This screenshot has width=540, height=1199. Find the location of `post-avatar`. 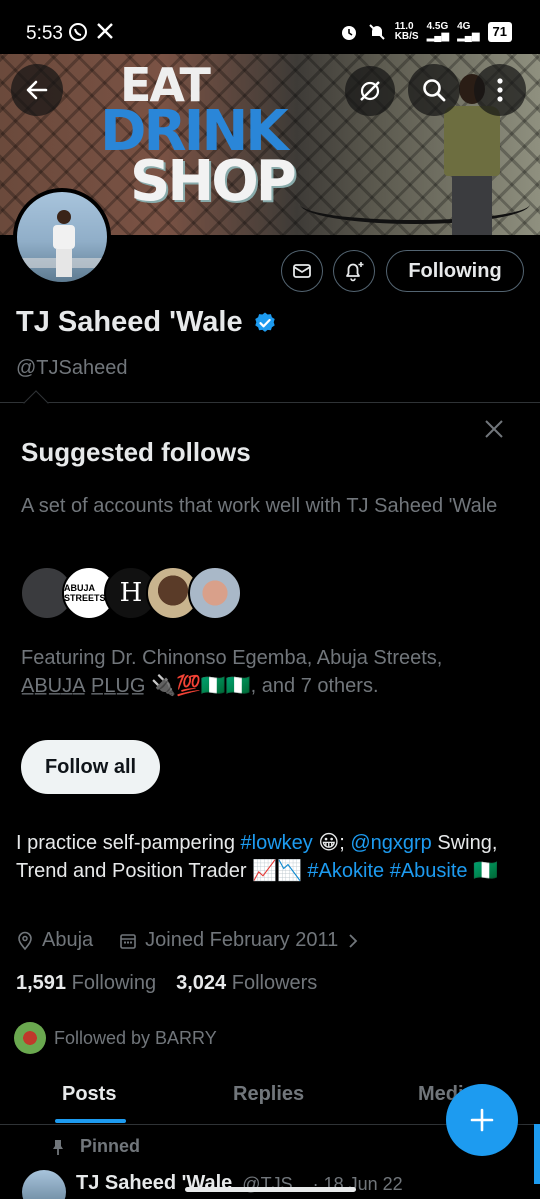

post-avatar is located at coordinates (44, 1184).